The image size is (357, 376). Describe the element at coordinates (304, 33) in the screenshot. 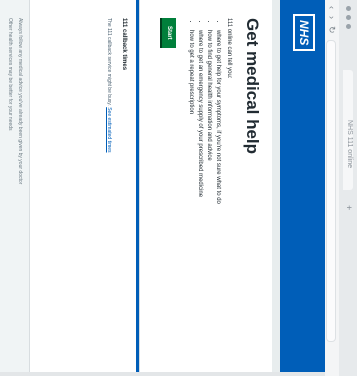

I see `nhs-logo: NHS` at that location.